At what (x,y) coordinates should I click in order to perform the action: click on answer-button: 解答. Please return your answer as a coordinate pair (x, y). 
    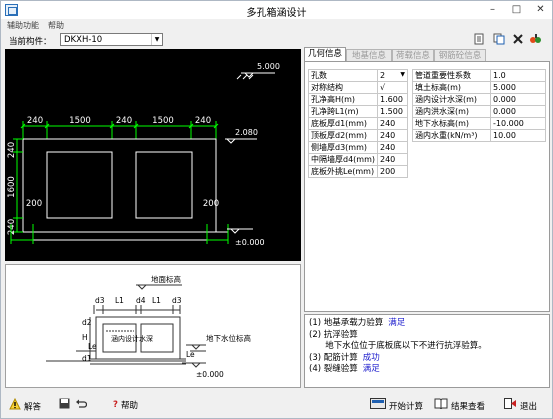
    Looking at the image, I should click on (25, 405).